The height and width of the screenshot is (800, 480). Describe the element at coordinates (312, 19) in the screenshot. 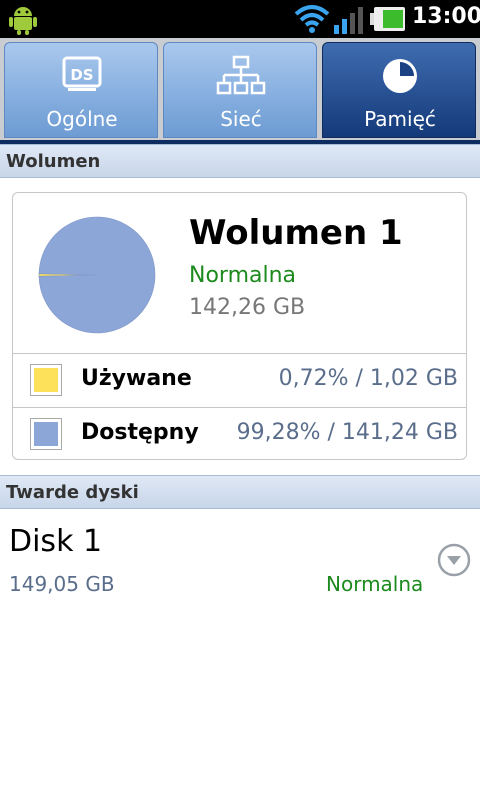

I see `wifi-icon` at that location.